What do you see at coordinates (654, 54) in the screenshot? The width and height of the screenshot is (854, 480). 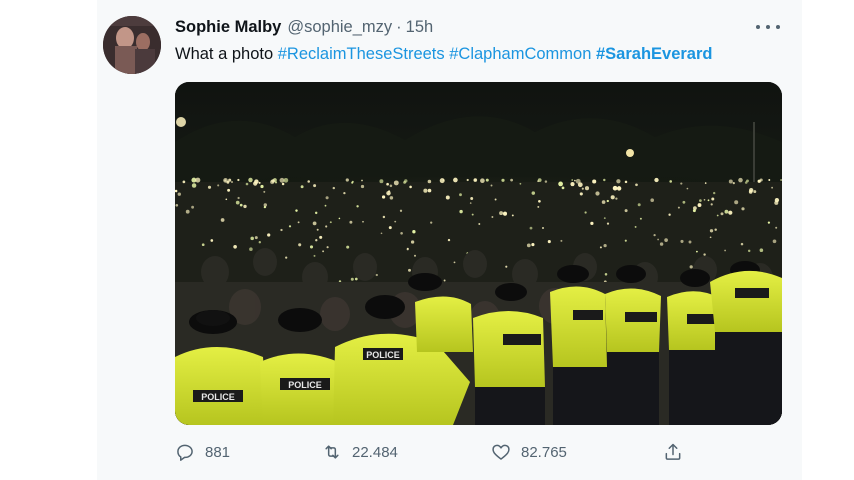 I see `hashtag-sarah-everard: #SarahEverard` at bounding box center [654, 54].